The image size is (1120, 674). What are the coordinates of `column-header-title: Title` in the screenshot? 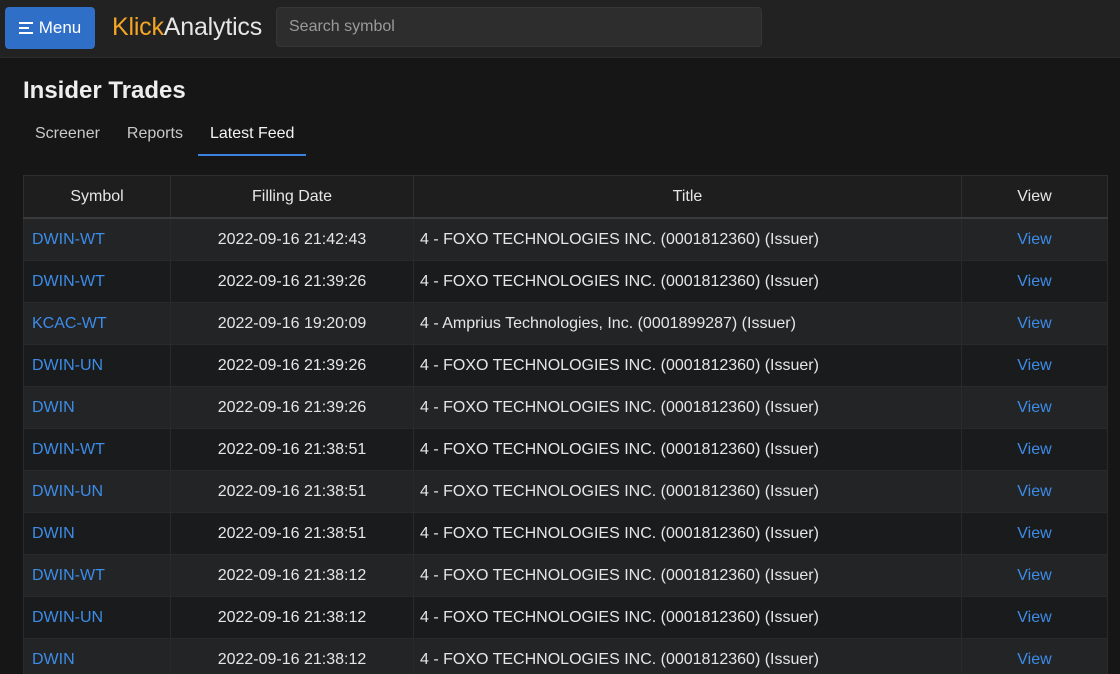 It's located at (687, 197).